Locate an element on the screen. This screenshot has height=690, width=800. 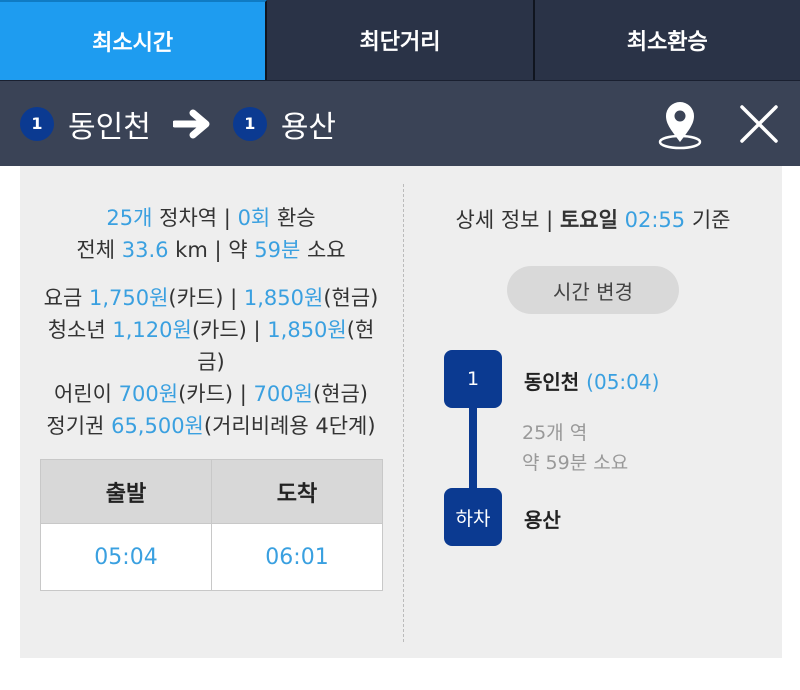
from-line-badge: 1 is located at coordinates (37, 123).